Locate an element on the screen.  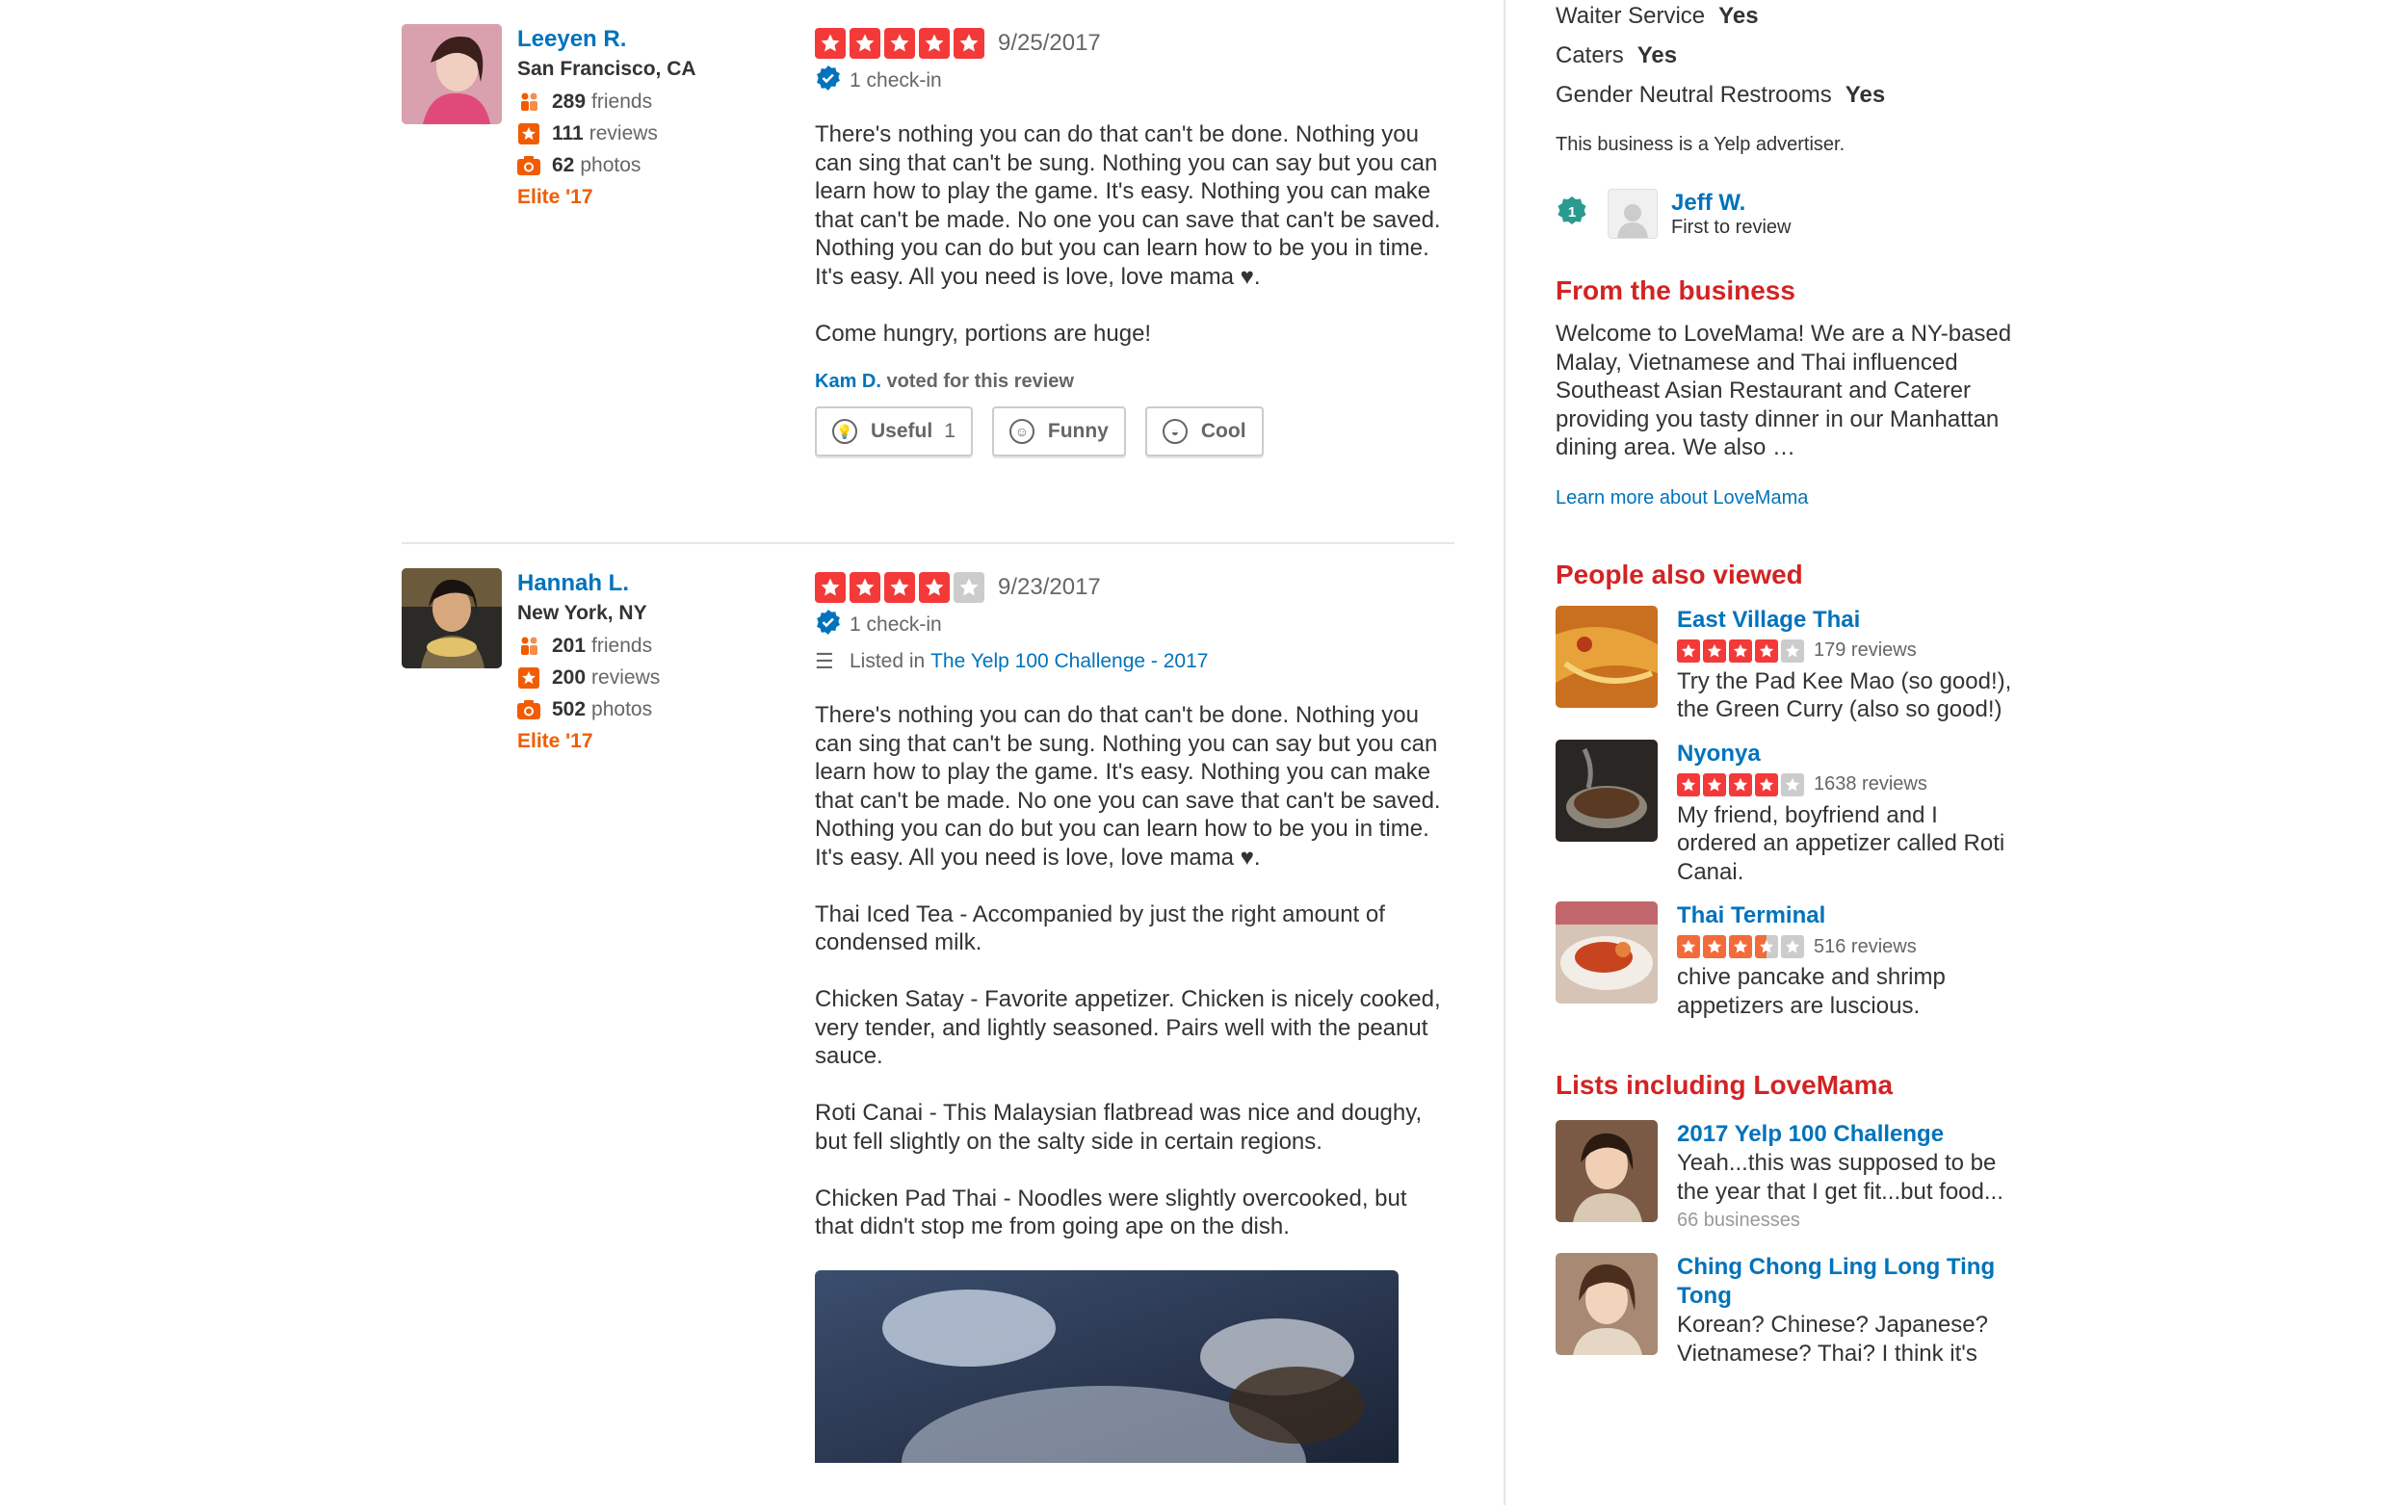
first-to-review: 1 Jeff W. First to review is located at coordinates (1787, 214).